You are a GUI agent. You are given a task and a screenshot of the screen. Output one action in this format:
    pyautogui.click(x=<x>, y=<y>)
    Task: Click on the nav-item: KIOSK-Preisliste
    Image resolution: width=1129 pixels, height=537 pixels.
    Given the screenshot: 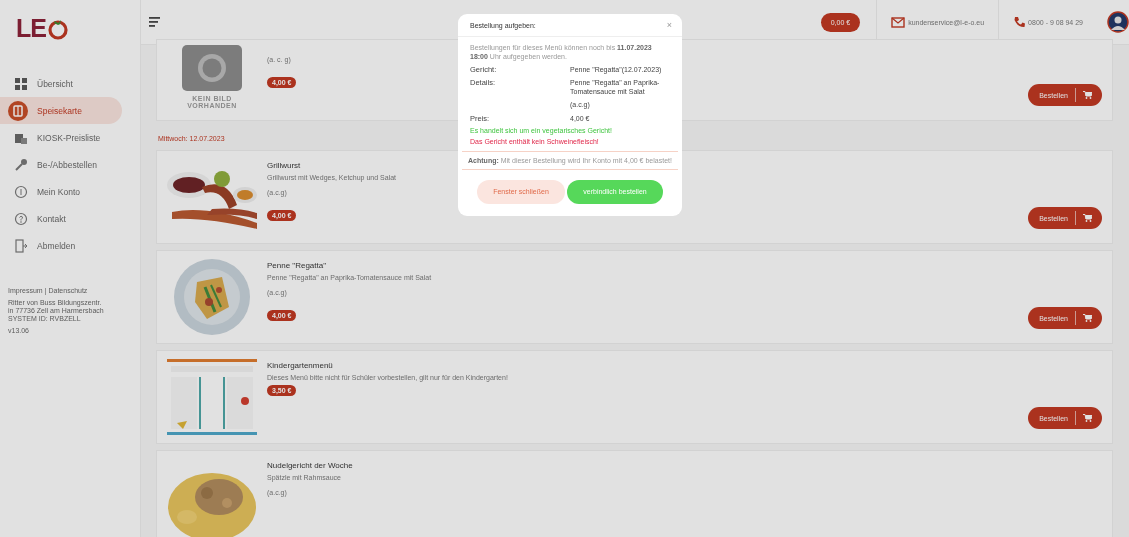 What is the action you would take?
    pyautogui.click(x=61, y=137)
    